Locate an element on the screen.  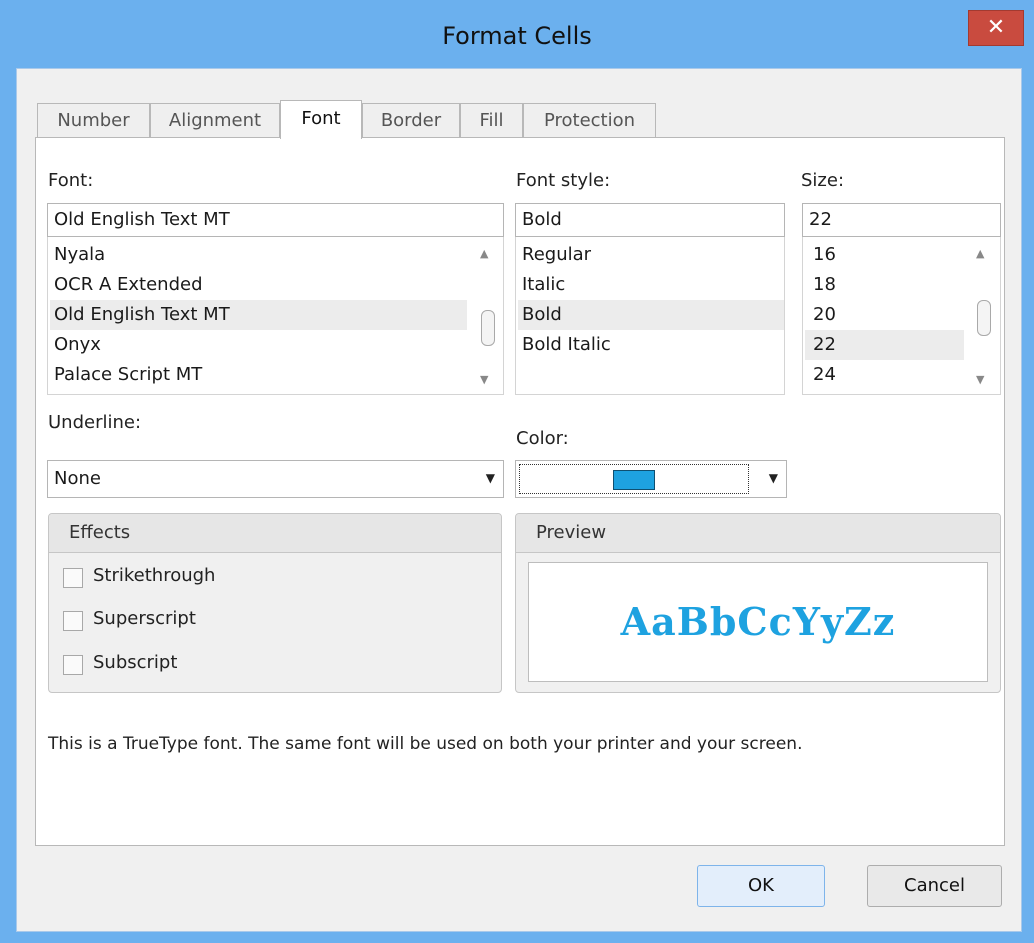
size-item: 16 is located at coordinates (824, 255).